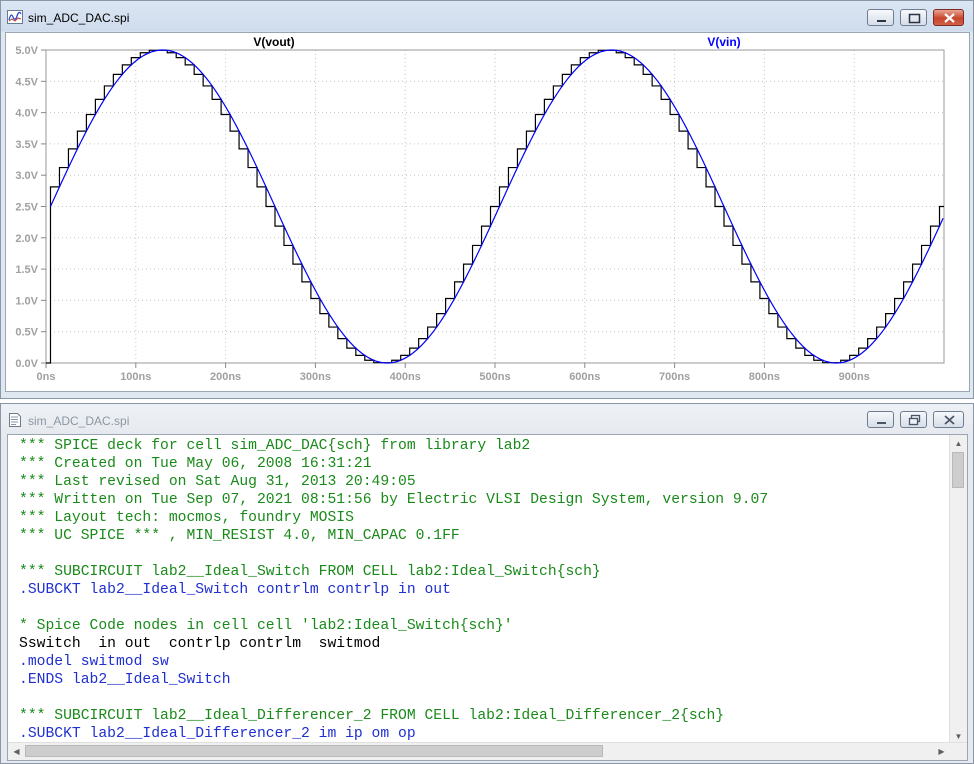  I want to click on scroll-corner, so click(958, 751).